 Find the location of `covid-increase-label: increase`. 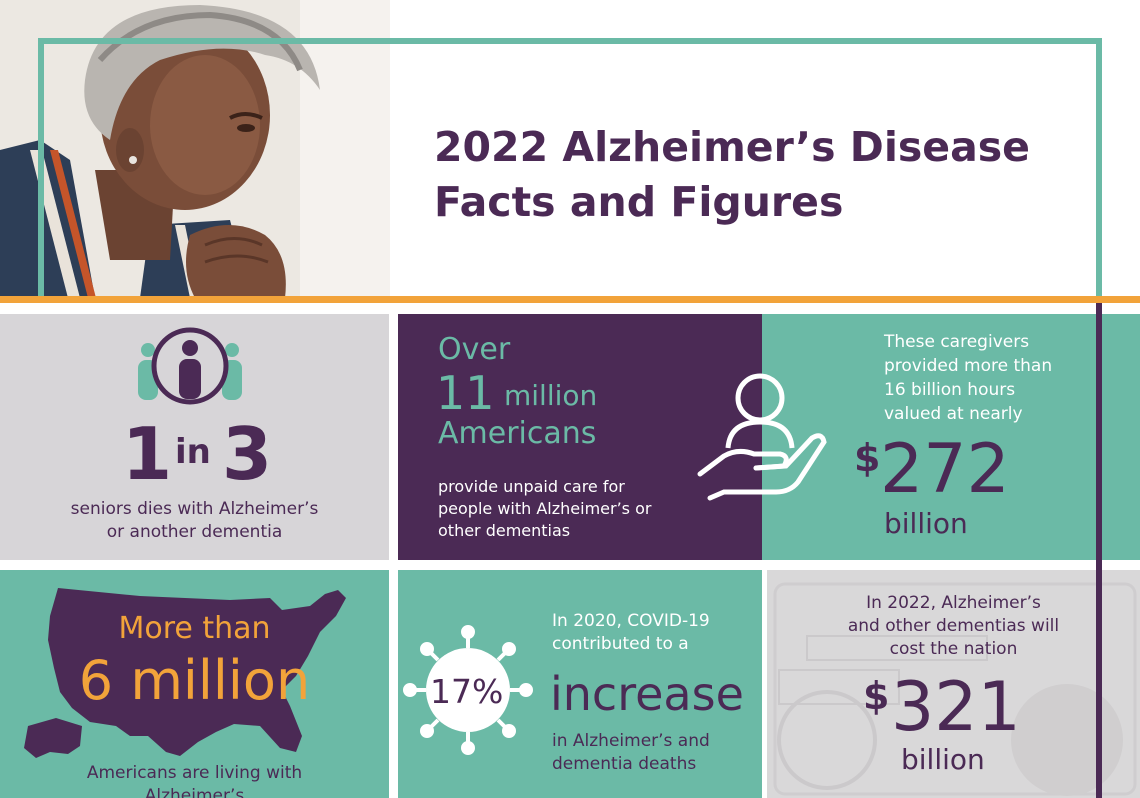

covid-increase-label: increase is located at coordinates (647, 694).